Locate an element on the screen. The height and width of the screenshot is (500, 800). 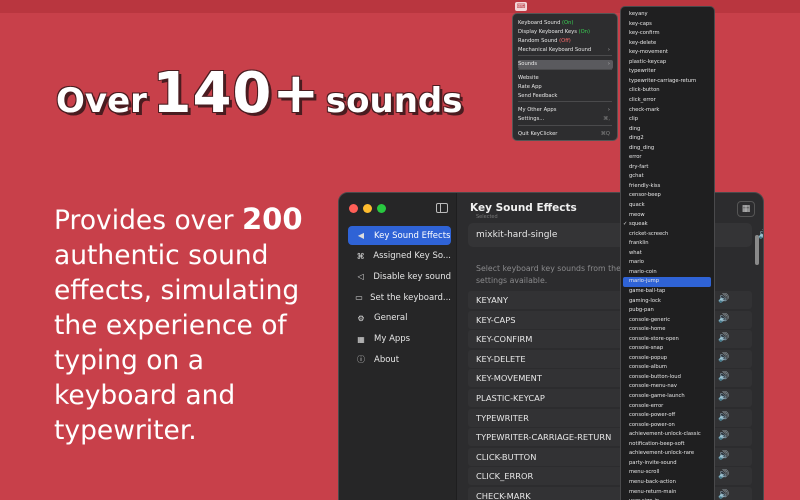
sound-item: game-ball-tap is located at coordinates (670, 292).